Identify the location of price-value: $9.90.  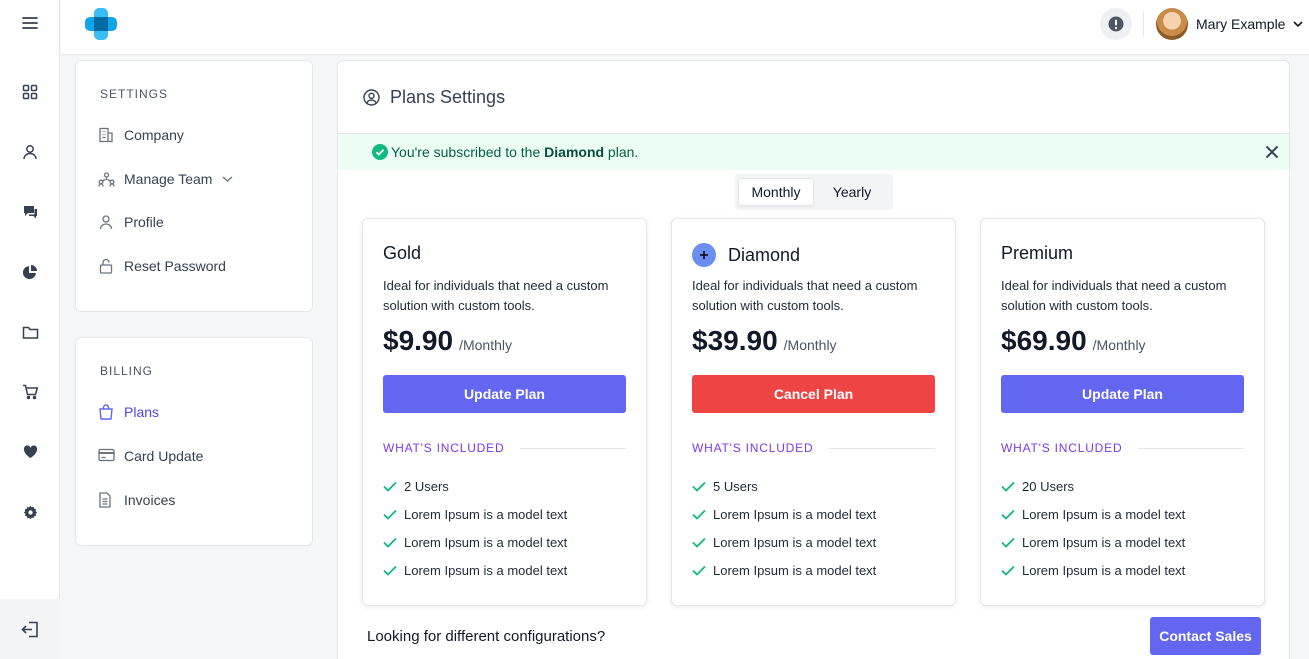
(418, 340).